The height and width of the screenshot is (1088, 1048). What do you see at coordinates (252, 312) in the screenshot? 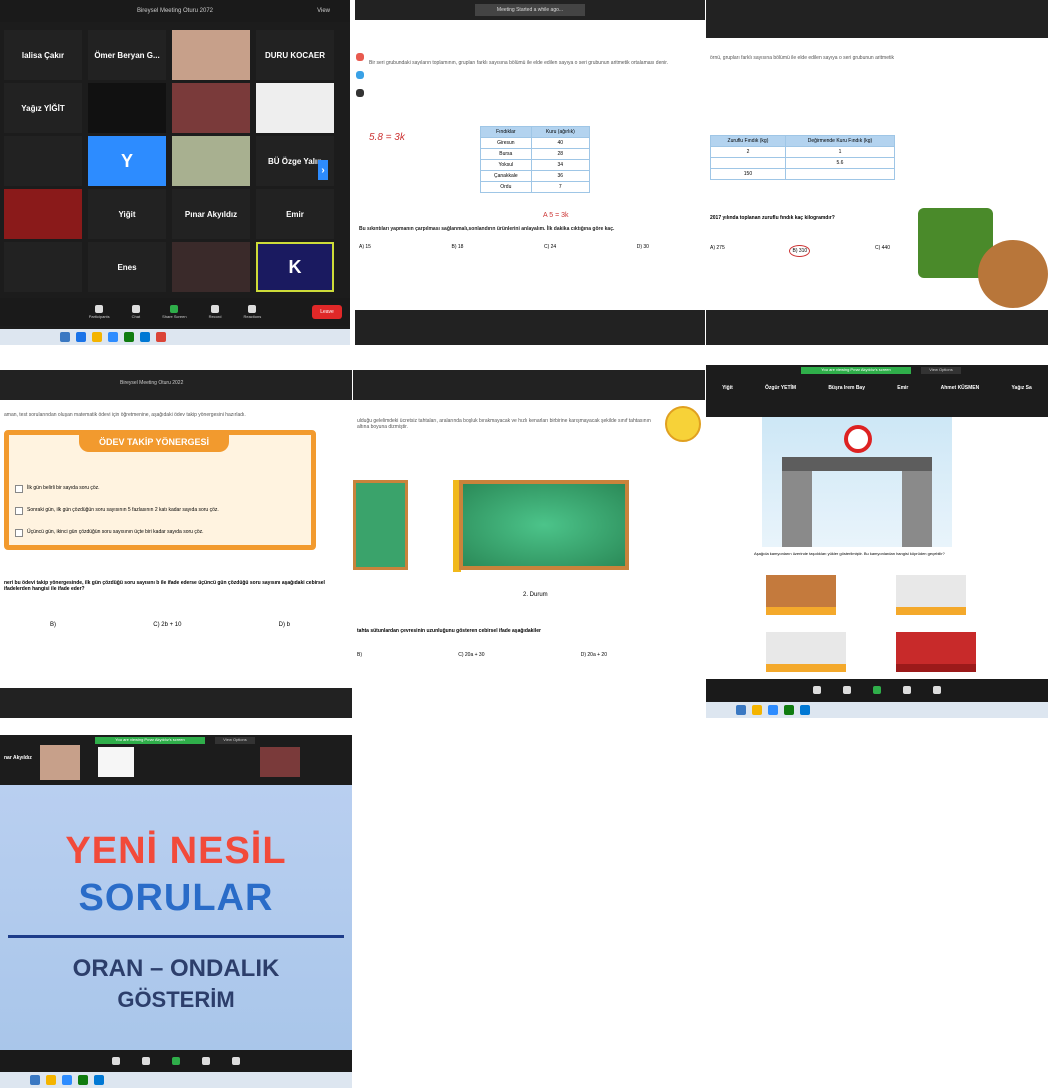
I see `reactions-button: Reactions` at bounding box center [252, 312].